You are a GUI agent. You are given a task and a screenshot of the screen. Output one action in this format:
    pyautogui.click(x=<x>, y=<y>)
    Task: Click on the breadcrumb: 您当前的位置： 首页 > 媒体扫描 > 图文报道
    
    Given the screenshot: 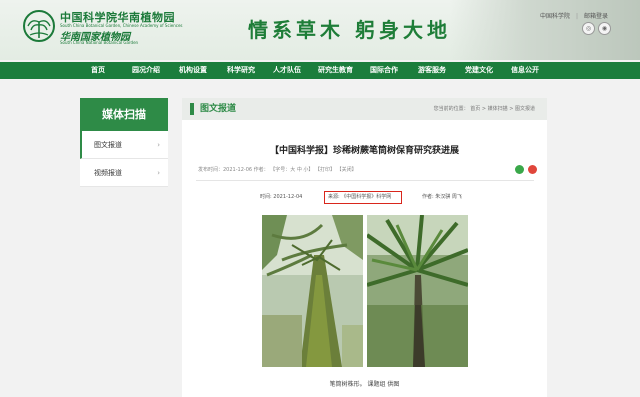 What is the action you would take?
    pyautogui.click(x=484, y=109)
    